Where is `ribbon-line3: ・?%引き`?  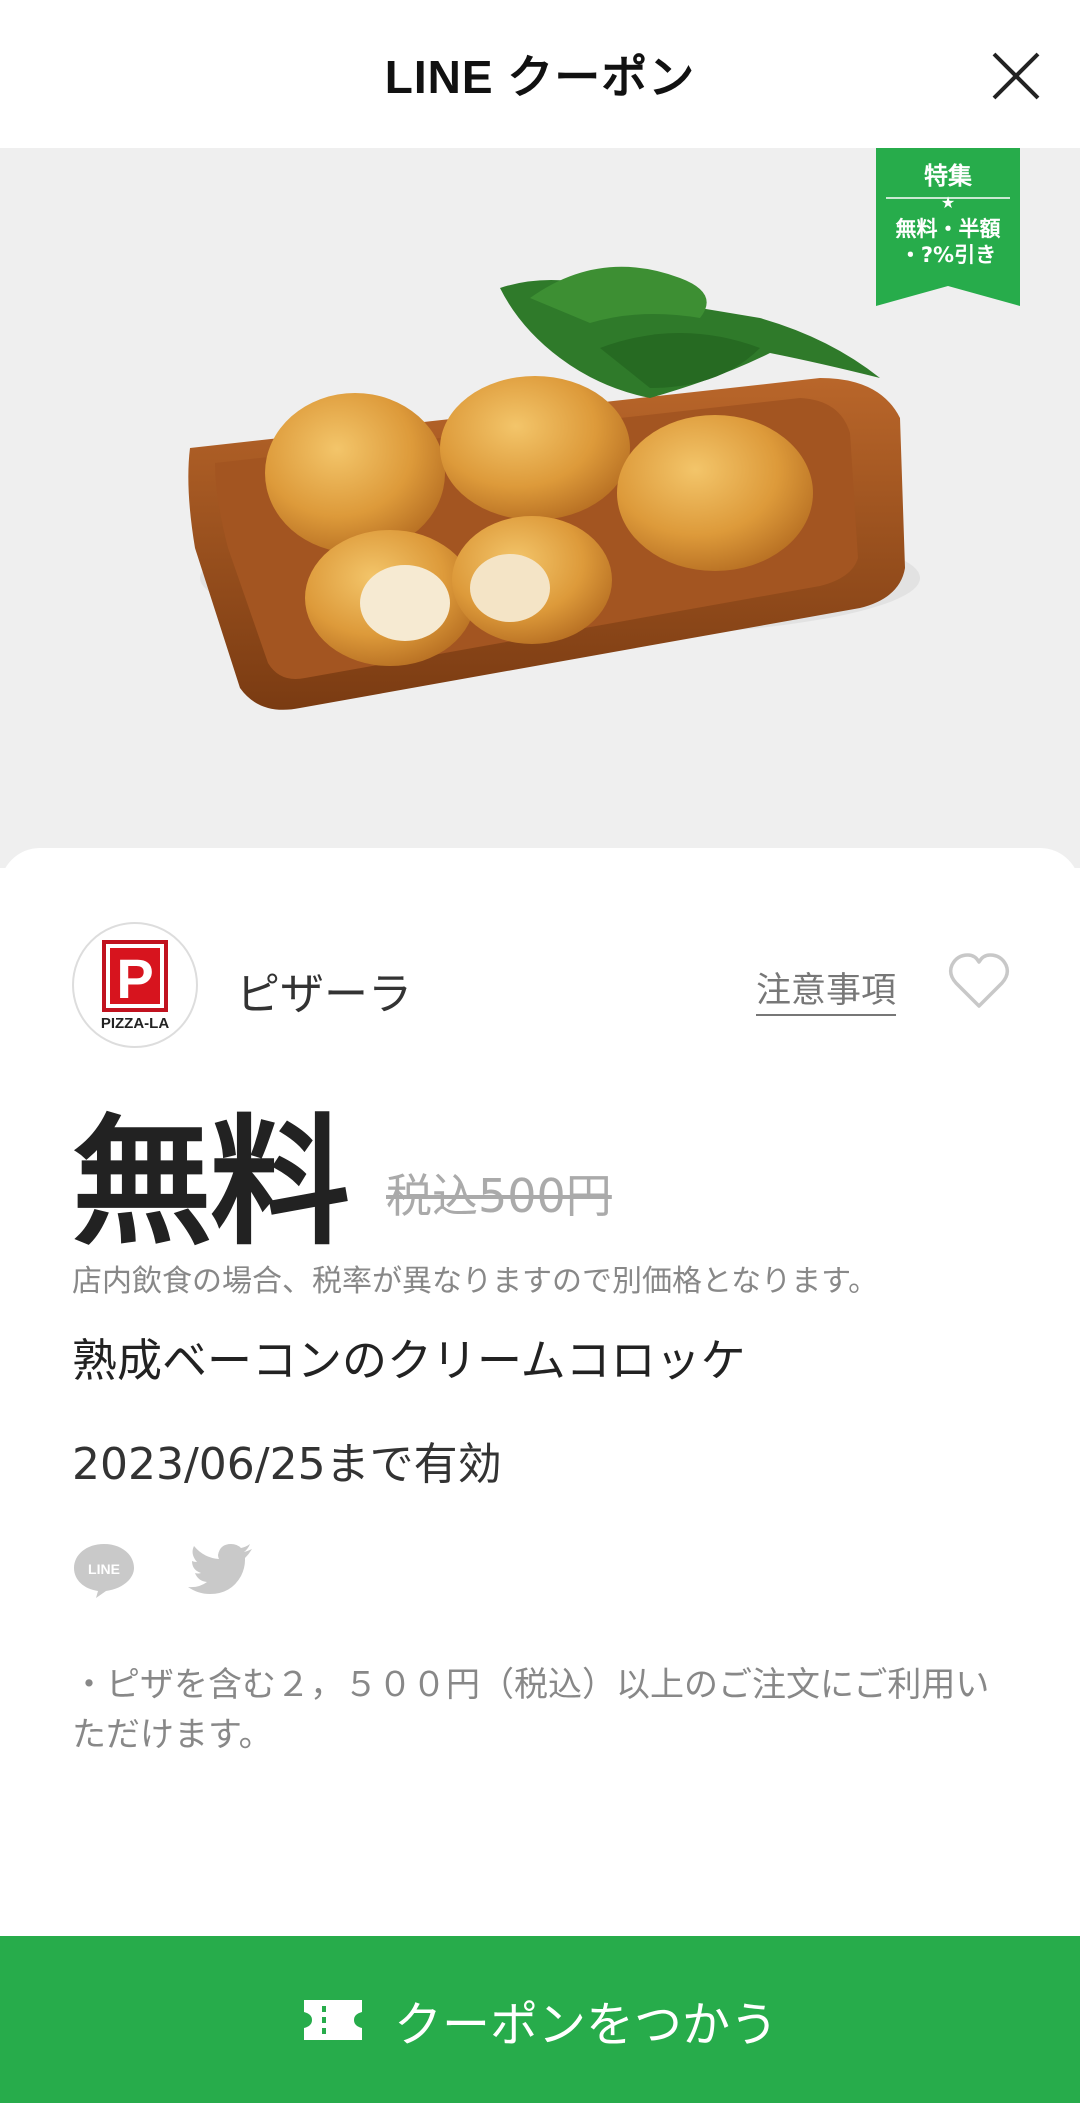 ribbon-line3: ・?%引き is located at coordinates (948, 255).